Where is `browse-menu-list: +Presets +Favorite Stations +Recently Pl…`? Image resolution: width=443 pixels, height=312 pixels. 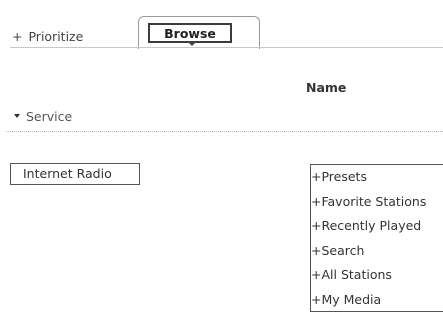
browse-menu-list: +Presets +Favorite Stations +Recently Pl… is located at coordinates (376, 238).